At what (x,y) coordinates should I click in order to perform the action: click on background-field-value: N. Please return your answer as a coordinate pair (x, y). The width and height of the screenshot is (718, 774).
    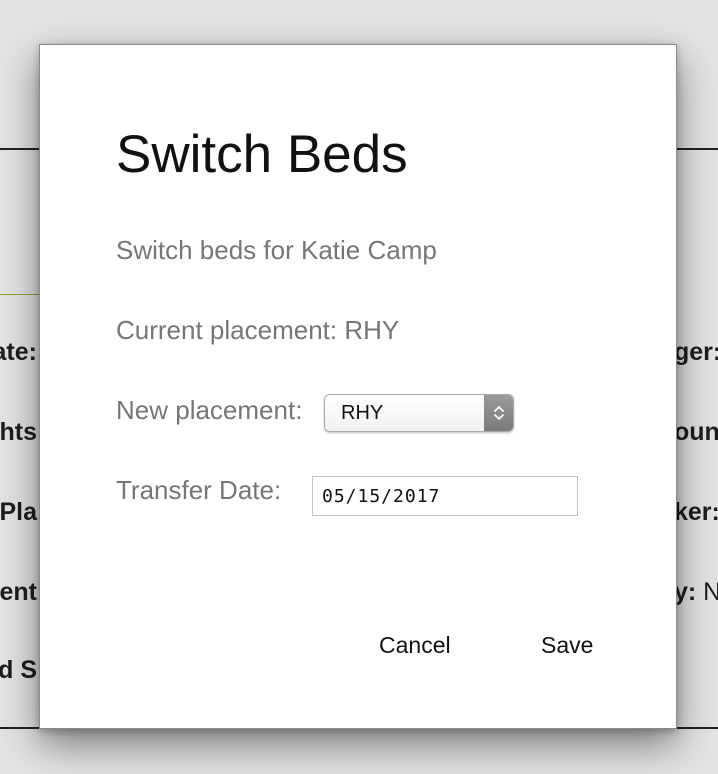
    Looking at the image, I should click on (710, 592).